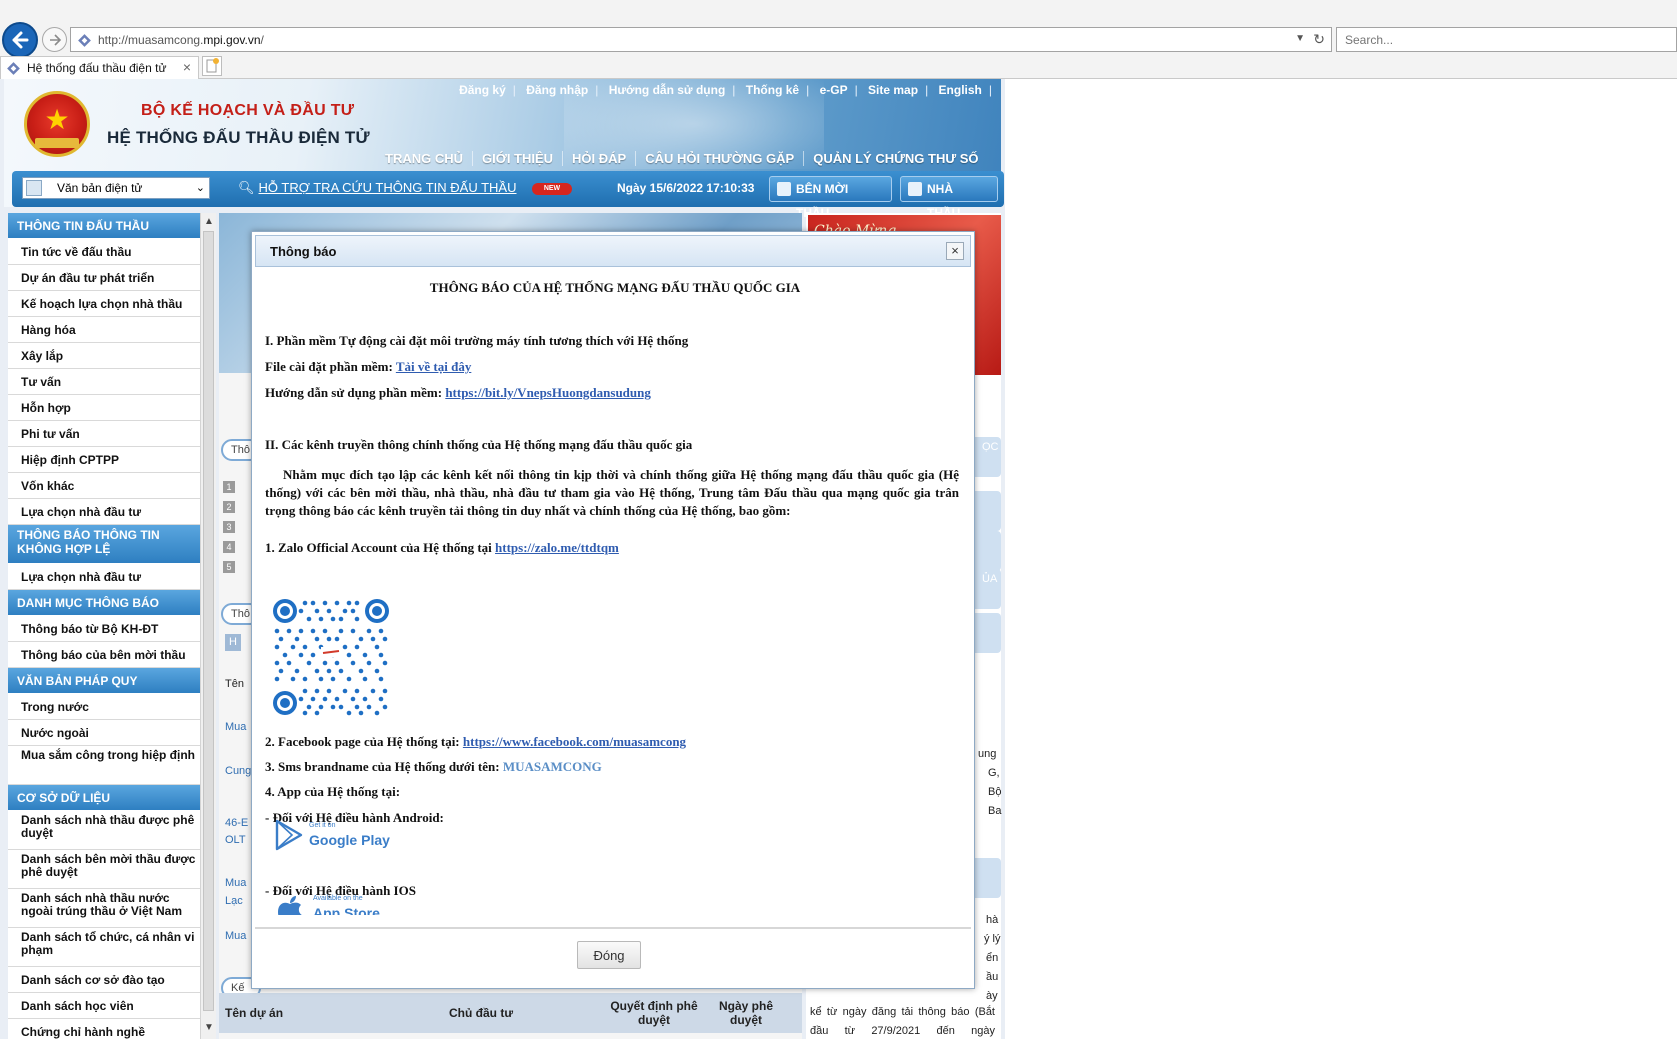 The width and height of the screenshot is (1677, 1049). Describe the element at coordinates (254, 1013) in the screenshot. I see `col-project-name: Tên dự án` at that location.